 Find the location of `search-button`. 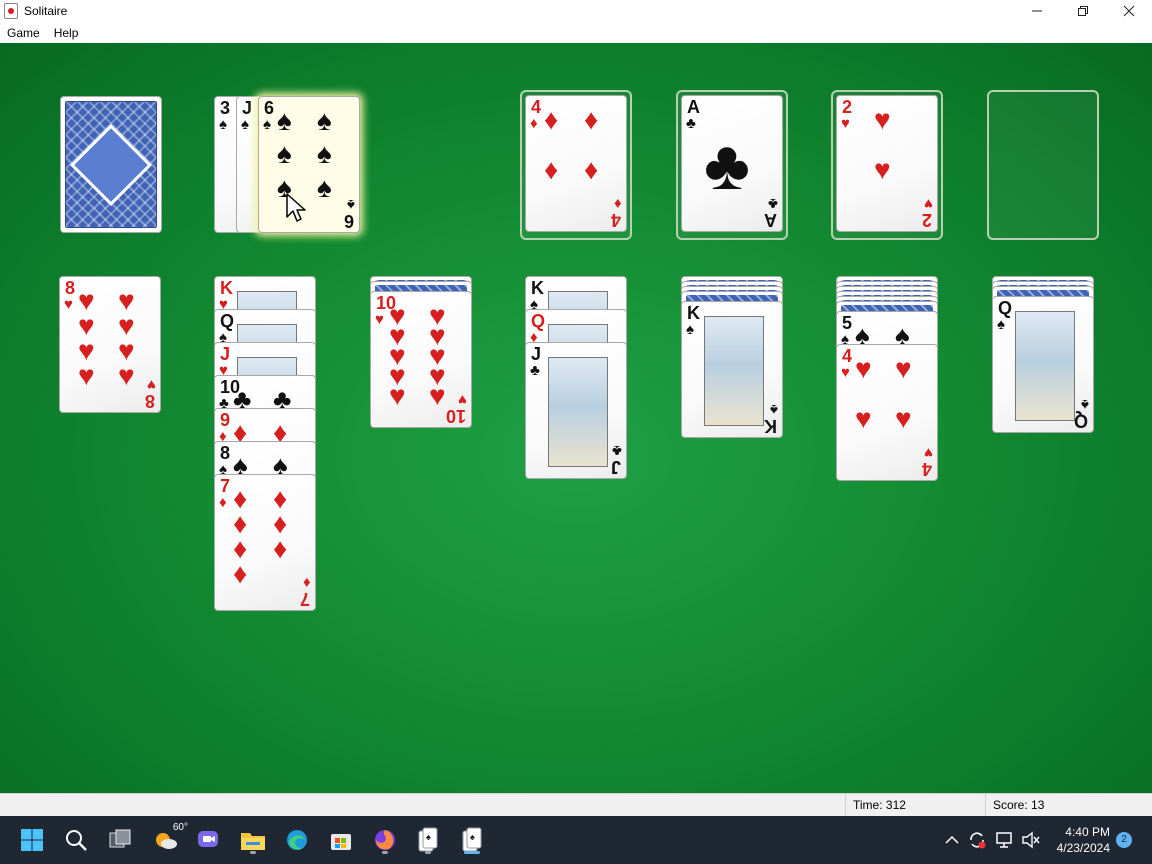

search-button is located at coordinates (76, 840).